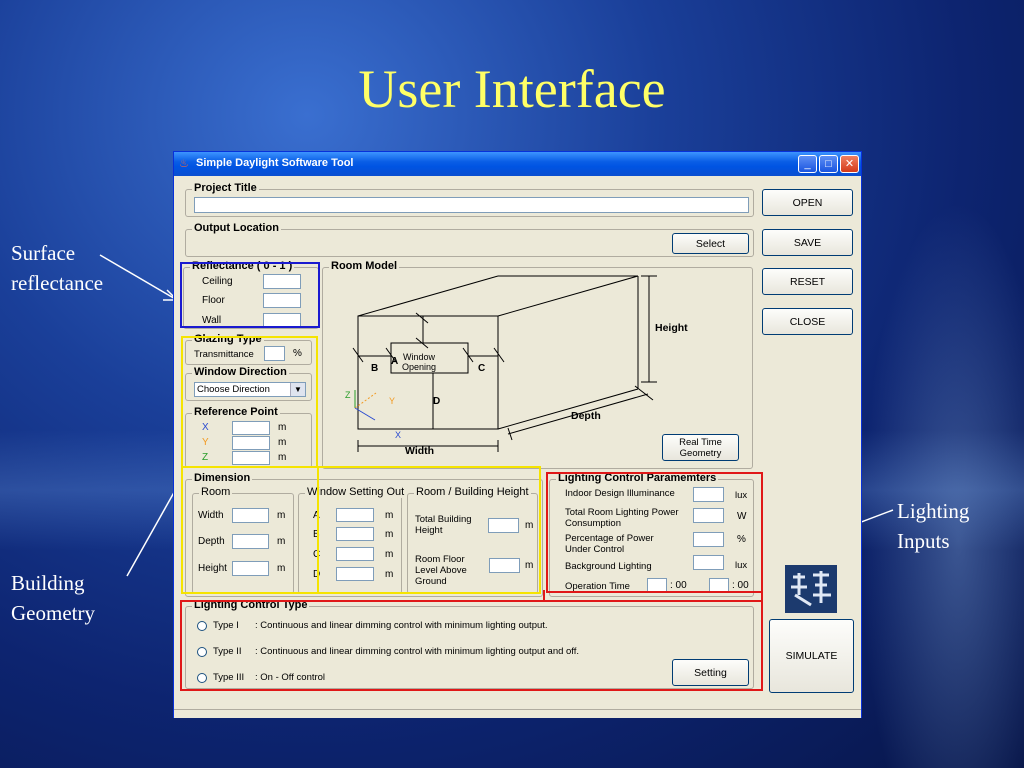 The width and height of the screenshot is (1024, 768). I want to click on room-floor-level-input, so click(504, 565).